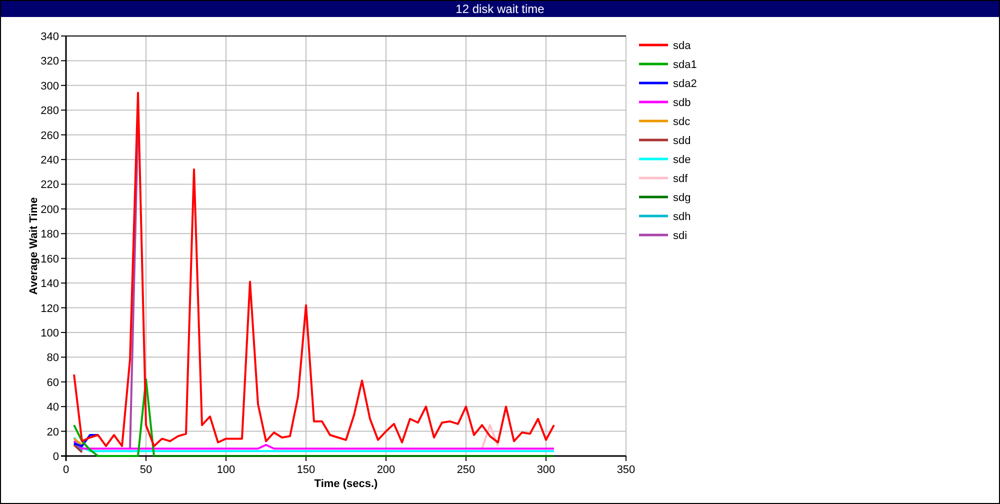 The image size is (1000, 504). Describe the element at coordinates (49, 185) in the screenshot. I see `y-tick-label: 220` at that location.